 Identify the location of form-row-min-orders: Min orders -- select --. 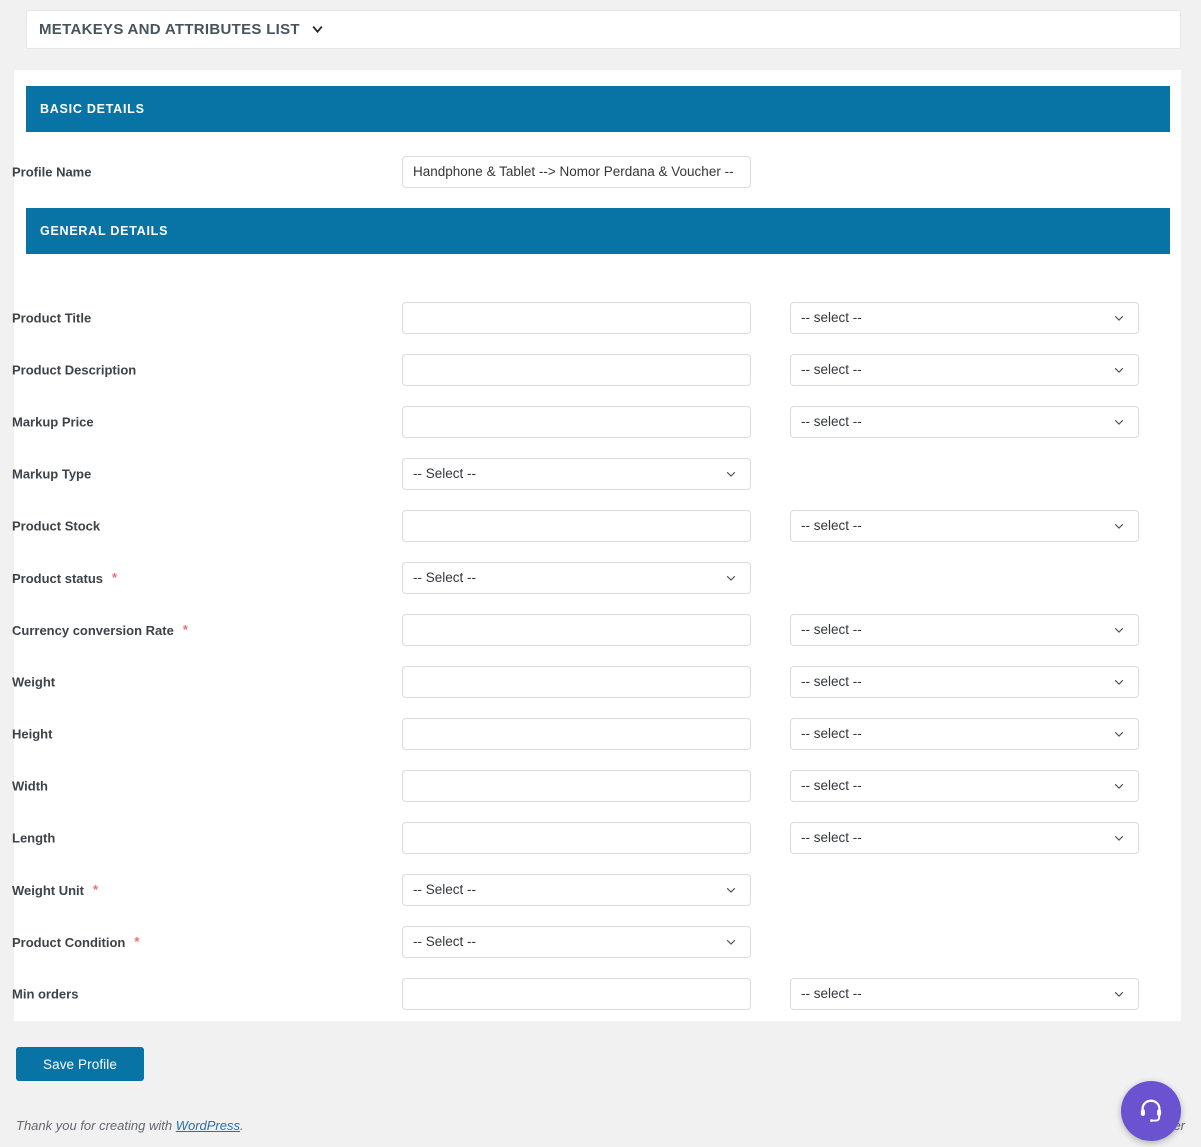
(583, 994).